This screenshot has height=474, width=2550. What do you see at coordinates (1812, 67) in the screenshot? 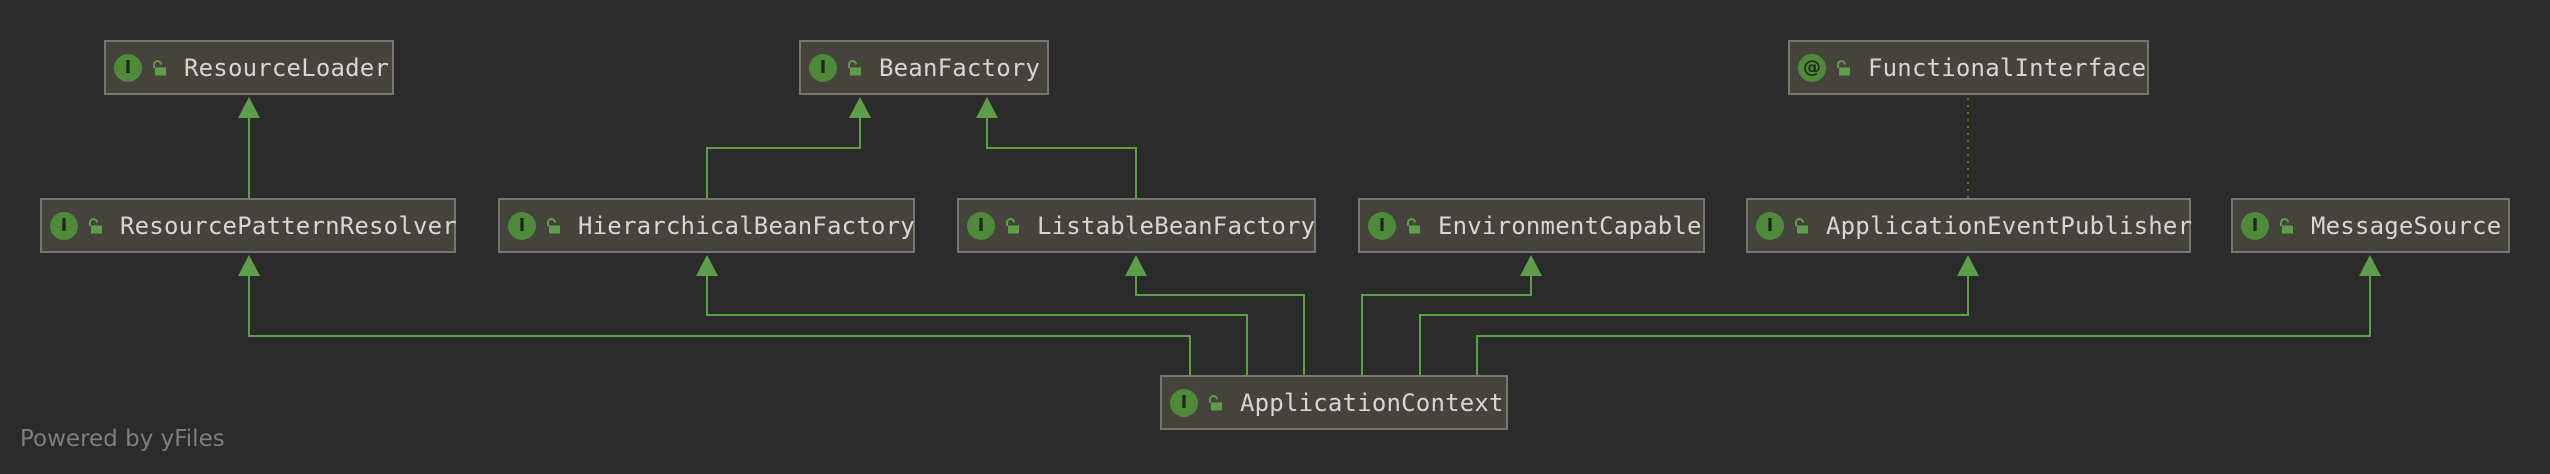
I see `annotation-badge-icon: @` at bounding box center [1812, 67].